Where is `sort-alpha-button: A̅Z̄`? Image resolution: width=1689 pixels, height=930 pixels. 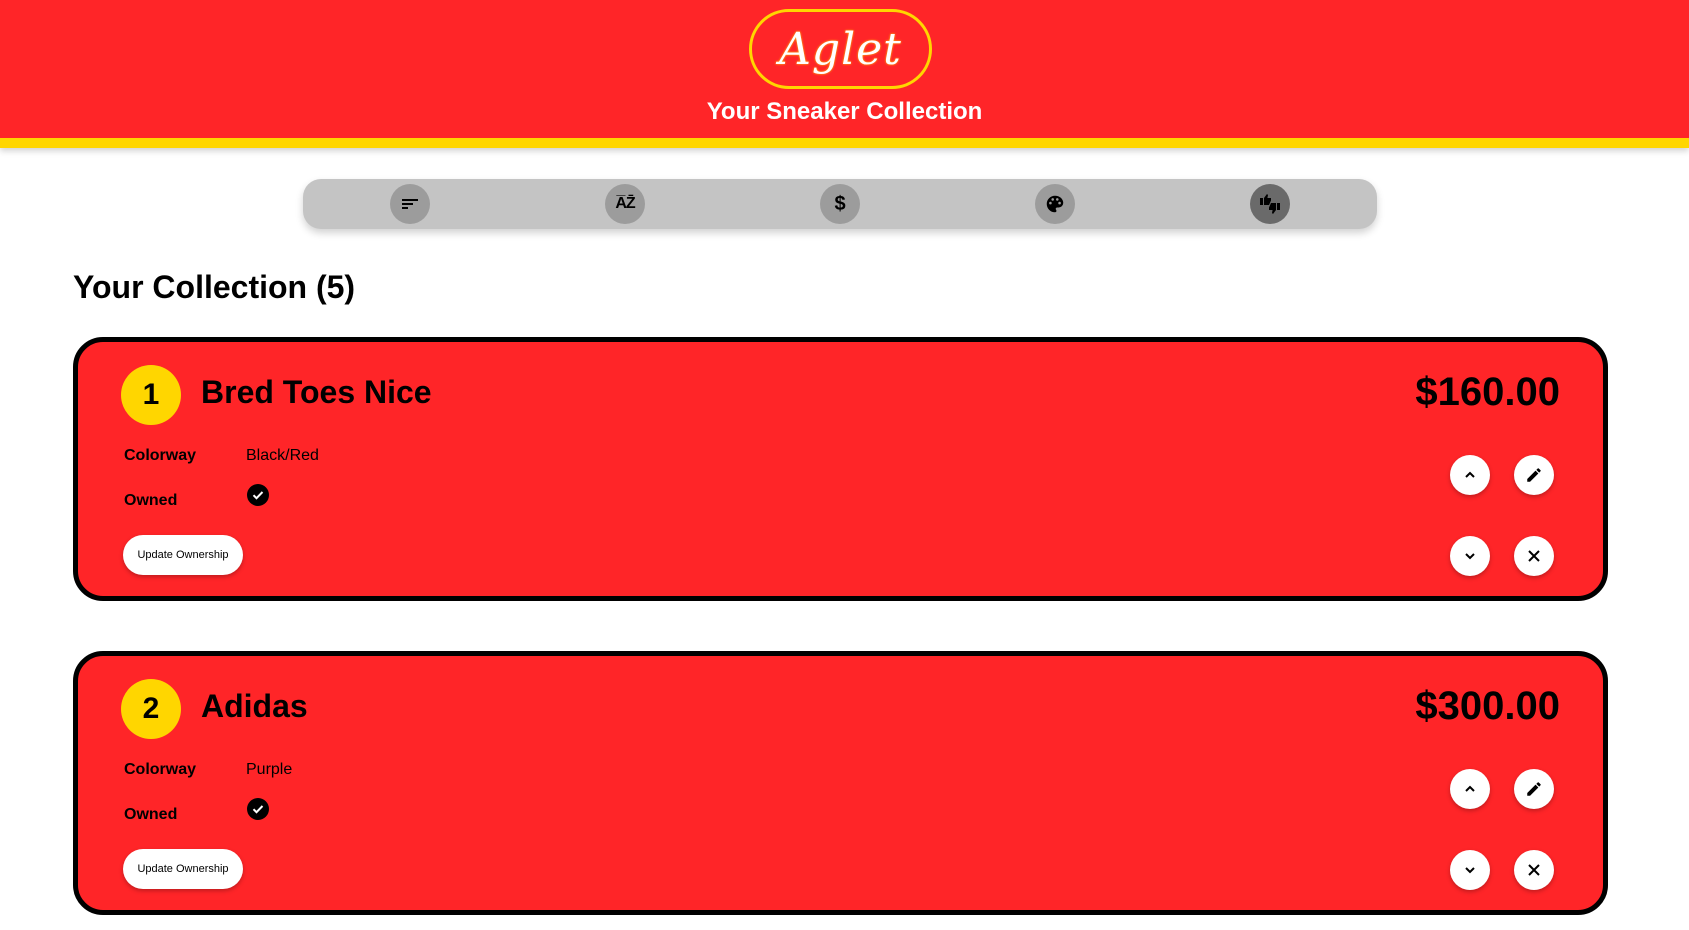 sort-alpha-button: A̅Z̄ is located at coordinates (625, 204).